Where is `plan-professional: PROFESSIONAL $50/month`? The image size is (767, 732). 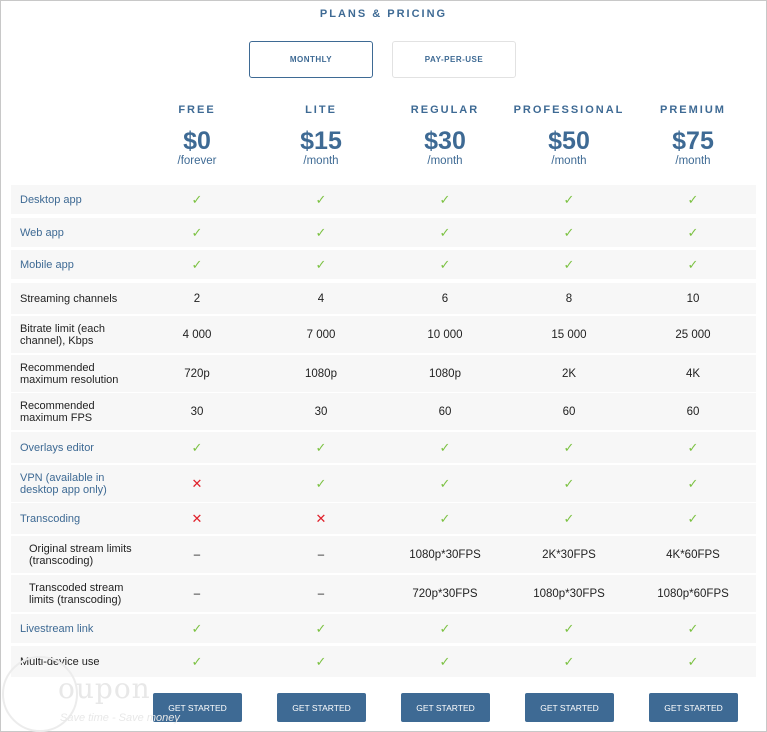 plan-professional: PROFESSIONAL $50/month is located at coordinates (569, 135).